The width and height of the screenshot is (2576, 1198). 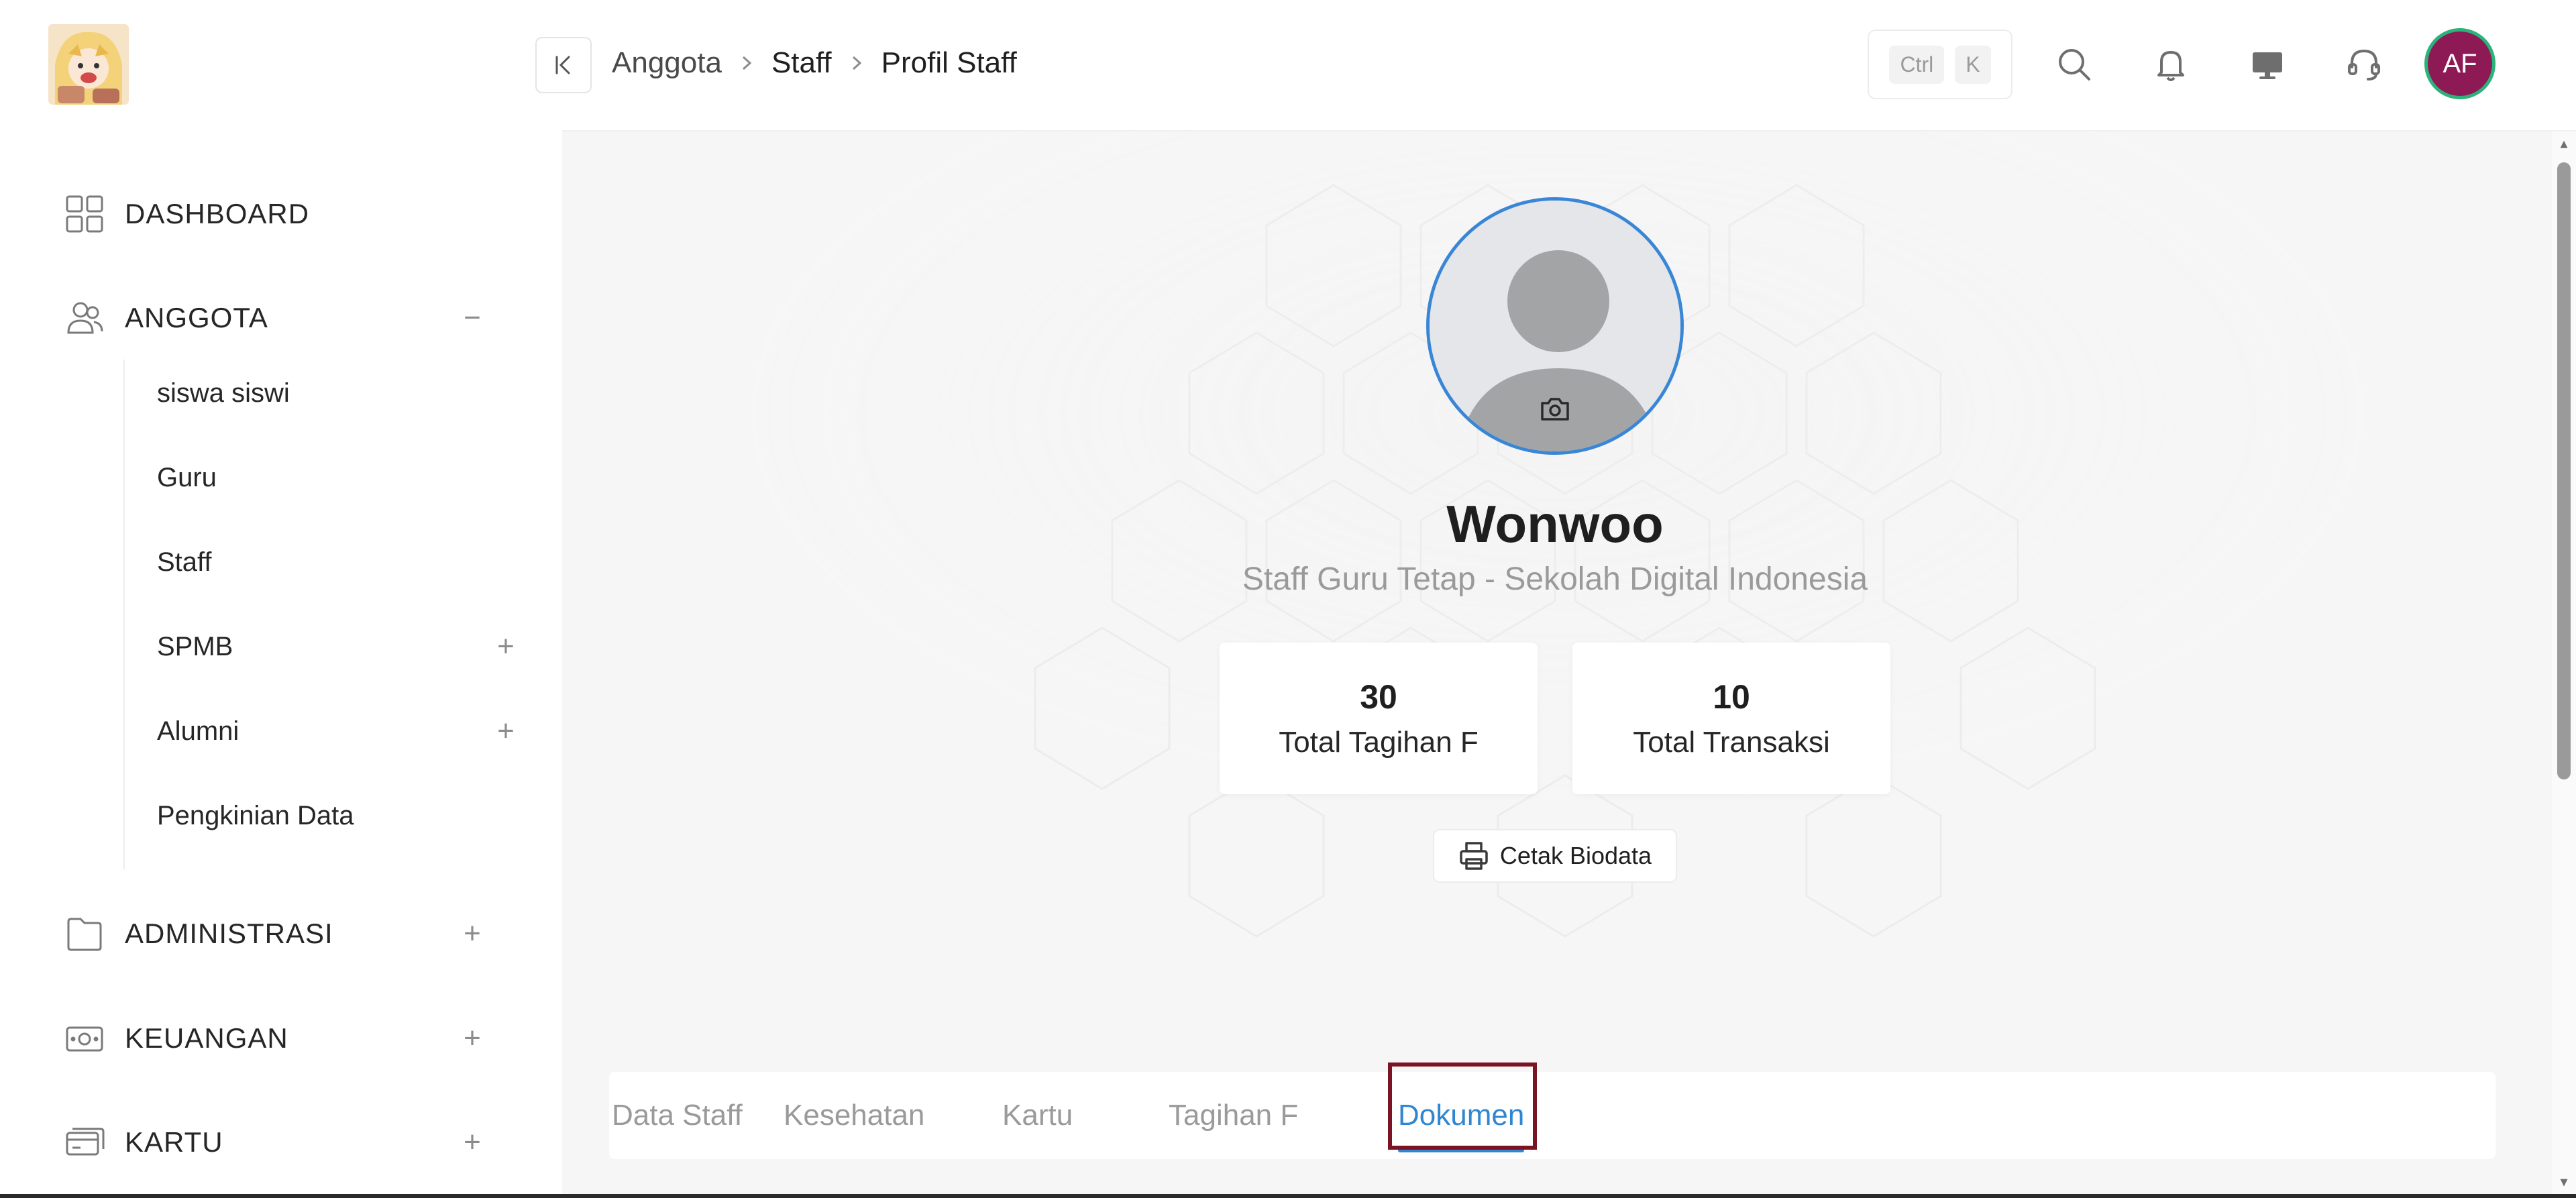 What do you see at coordinates (198, 731) in the screenshot?
I see `sidebar-item-label: Alumni` at bounding box center [198, 731].